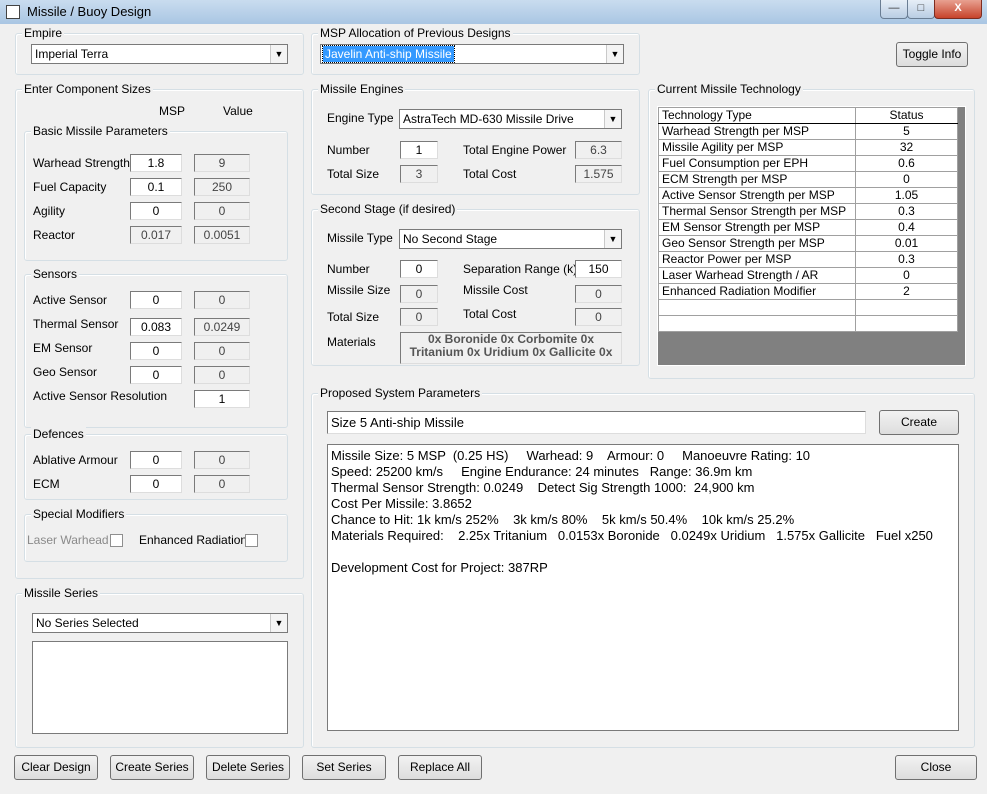 This screenshot has height=794, width=987. What do you see at coordinates (388, 209) in the screenshot?
I see `second-stage-label: Second Stage (if desired)` at bounding box center [388, 209].